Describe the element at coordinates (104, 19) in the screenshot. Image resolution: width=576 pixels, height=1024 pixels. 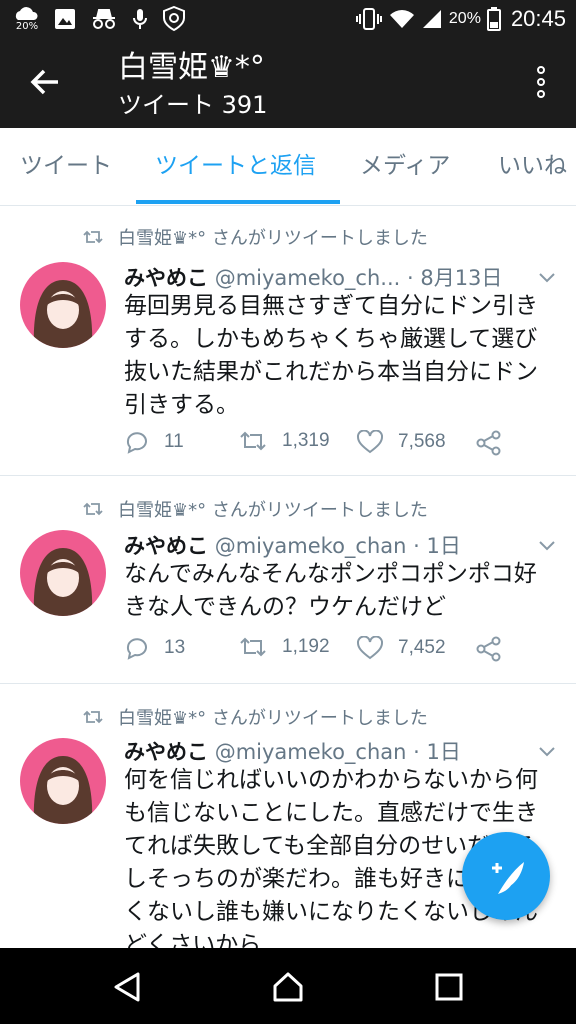
I see `incognito-icon` at that location.